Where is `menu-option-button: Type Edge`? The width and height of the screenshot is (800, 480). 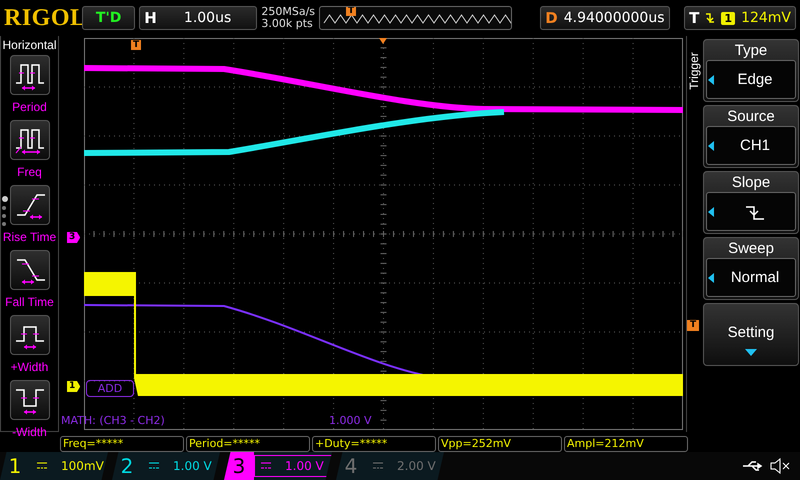
menu-option-button: Type Edge is located at coordinates (751, 70).